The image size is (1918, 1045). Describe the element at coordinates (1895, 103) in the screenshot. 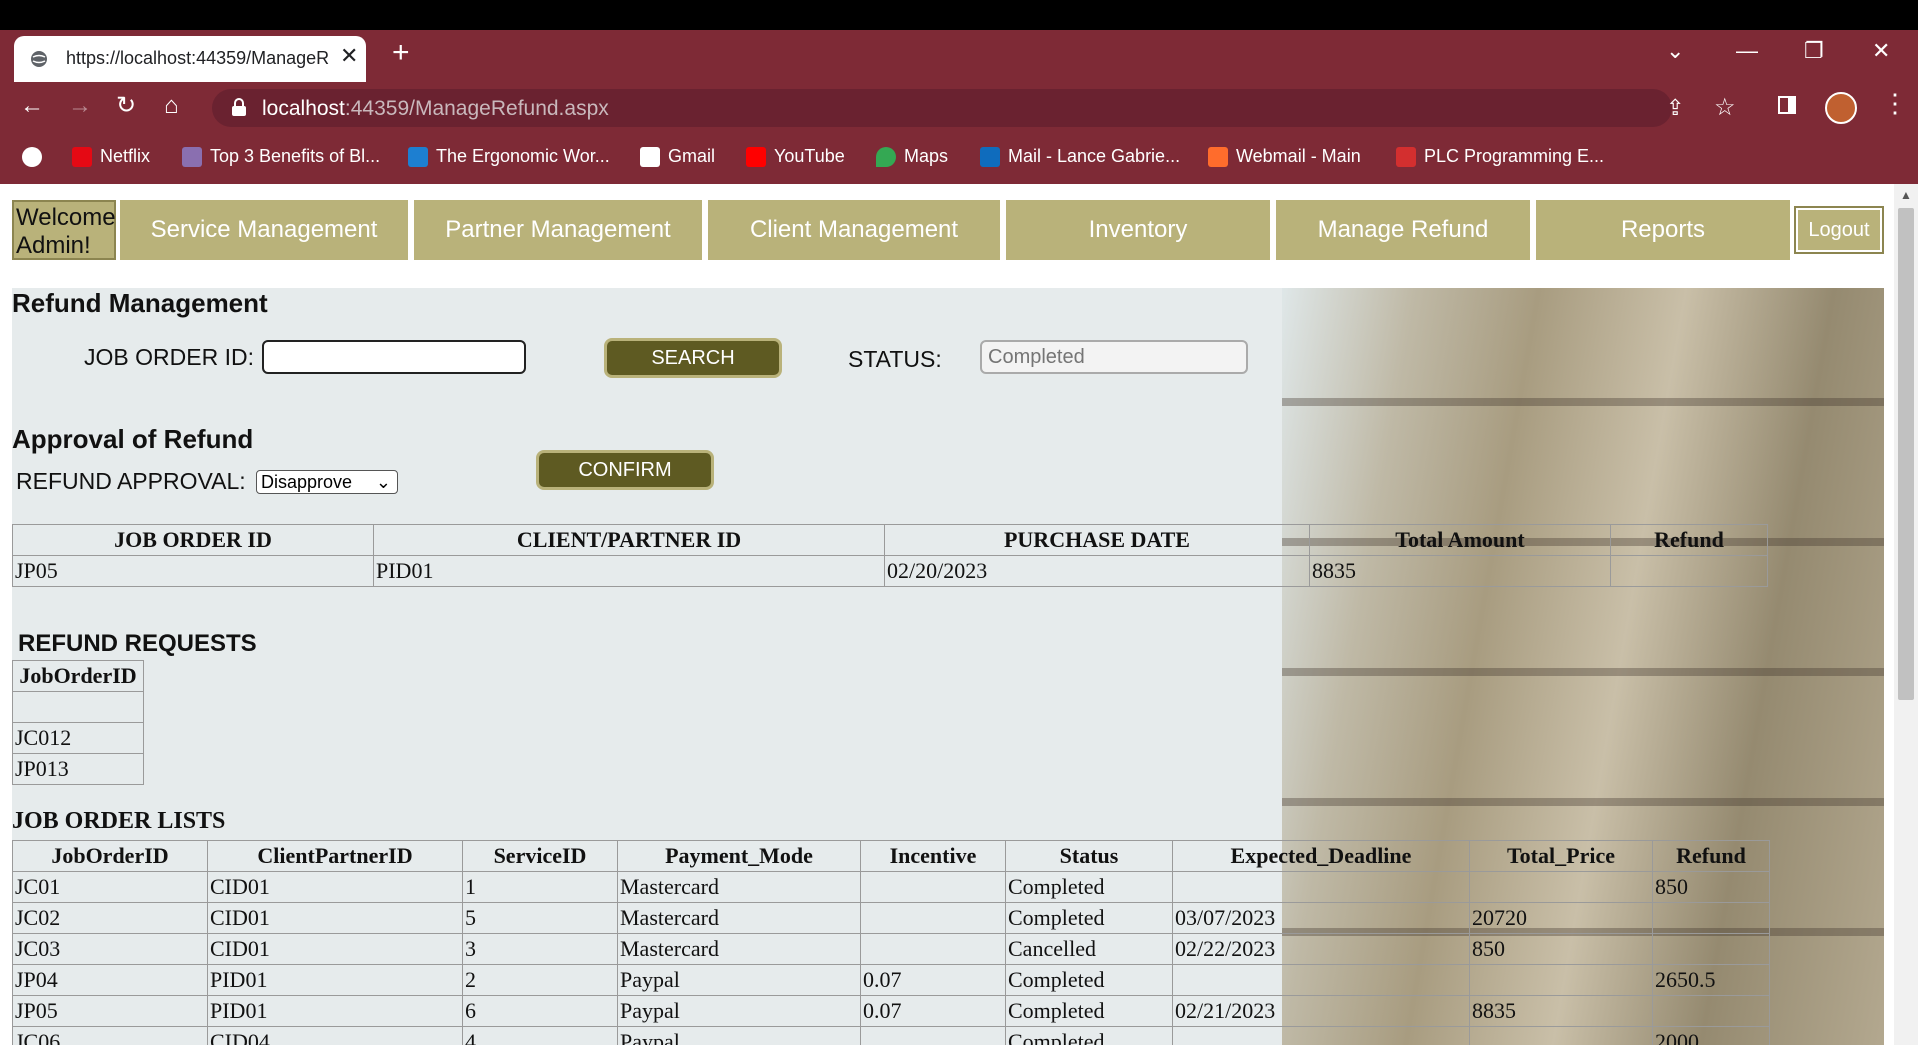

I see `menu-kebab-icon: ⋮` at that location.